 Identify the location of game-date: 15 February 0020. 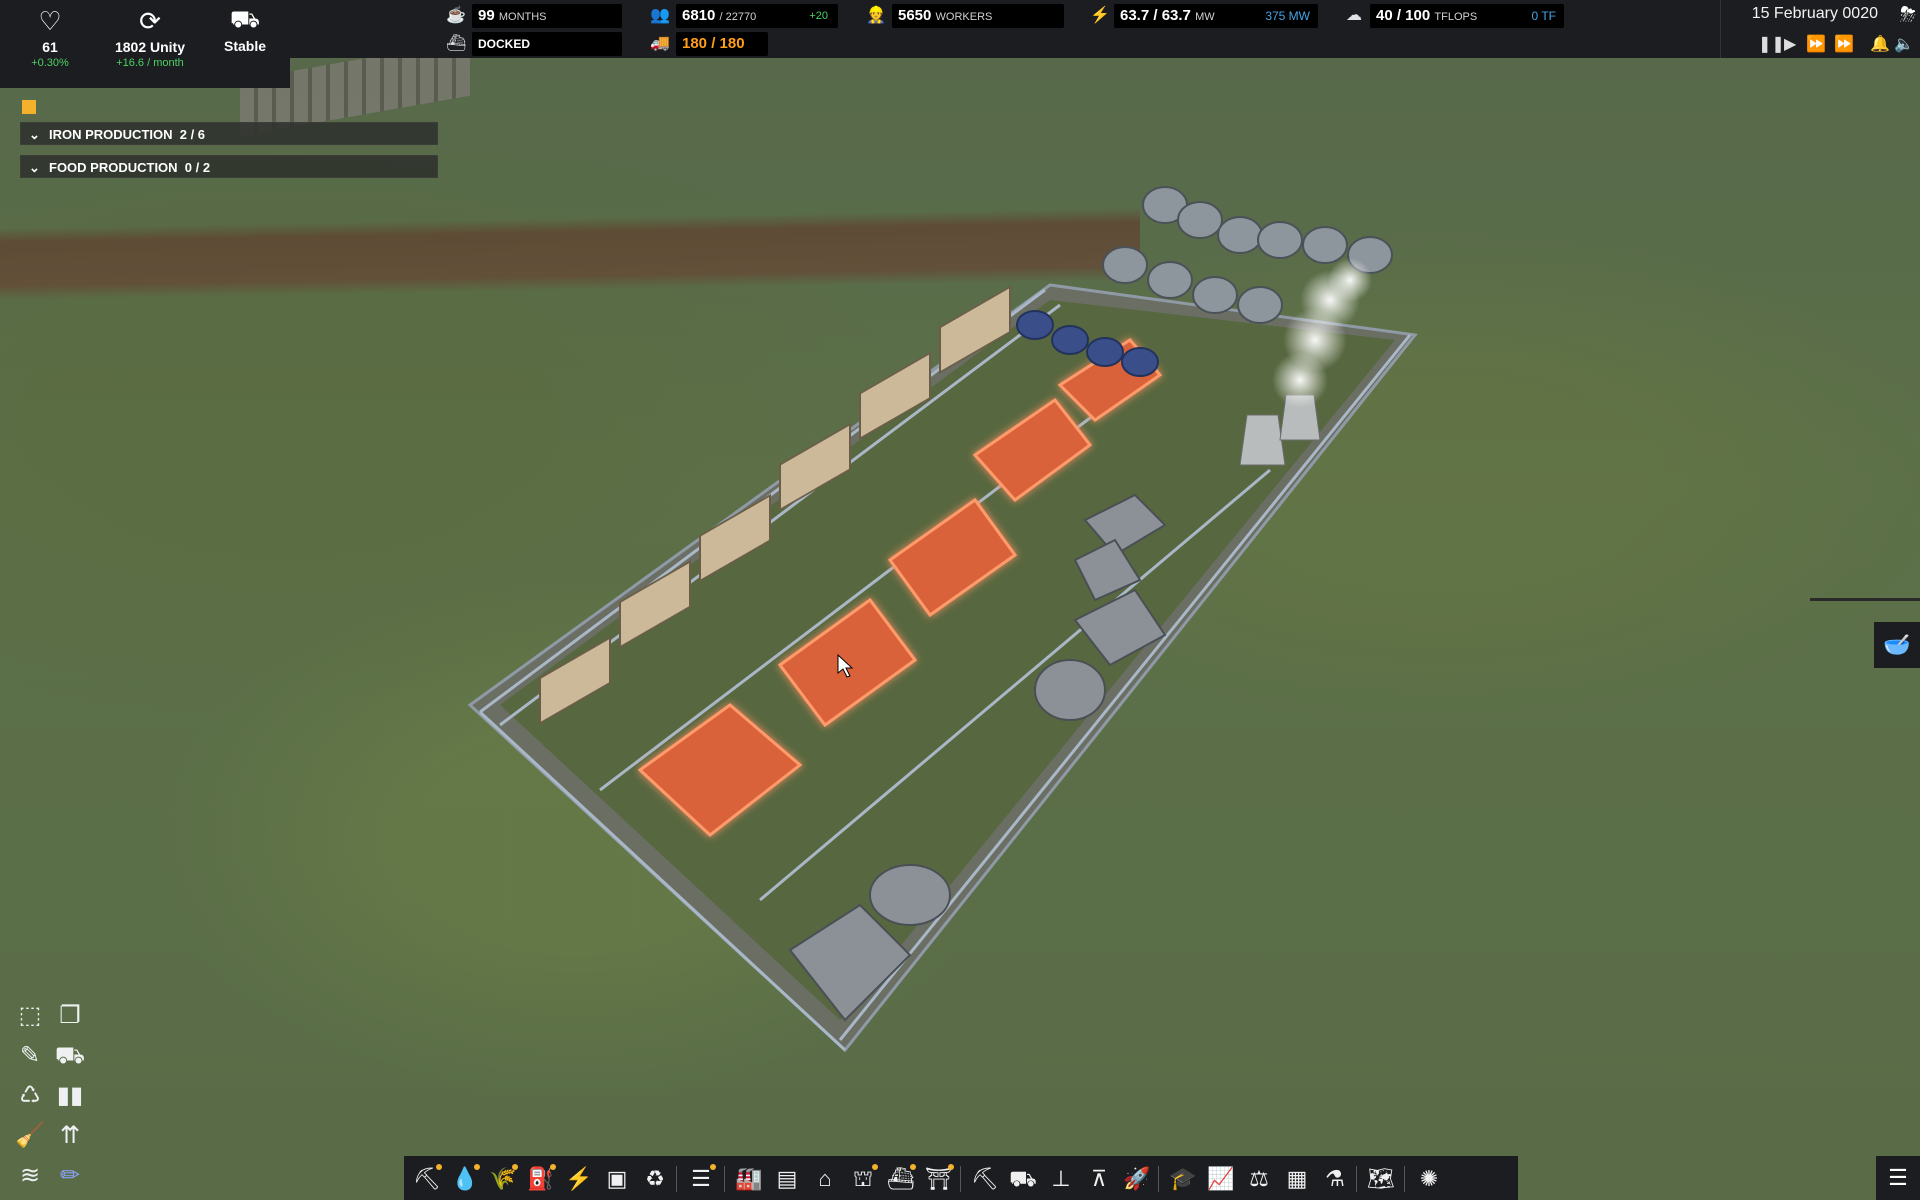
(1814, 13).